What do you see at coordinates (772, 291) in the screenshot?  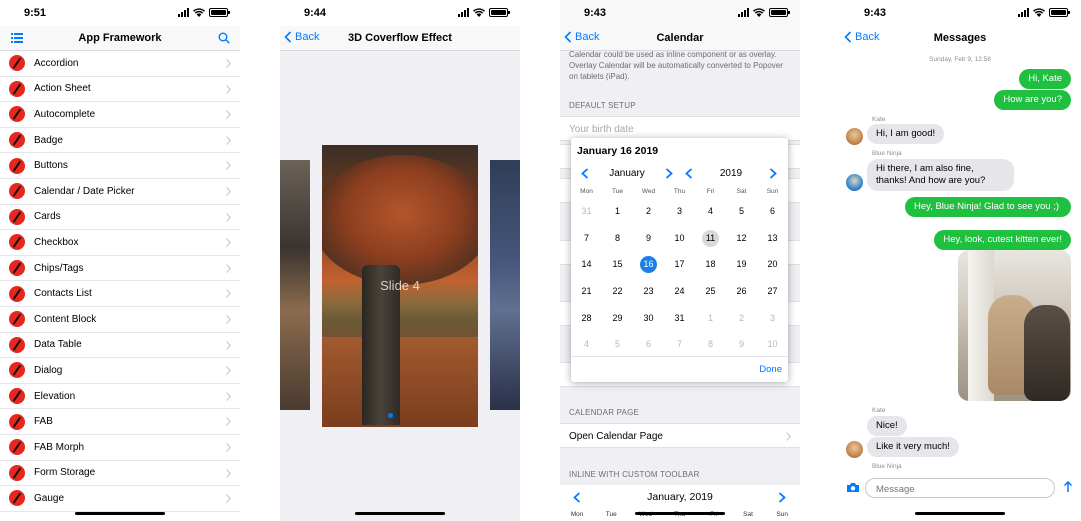 I see `day-cell: 27` at bounding box center [772, 291].